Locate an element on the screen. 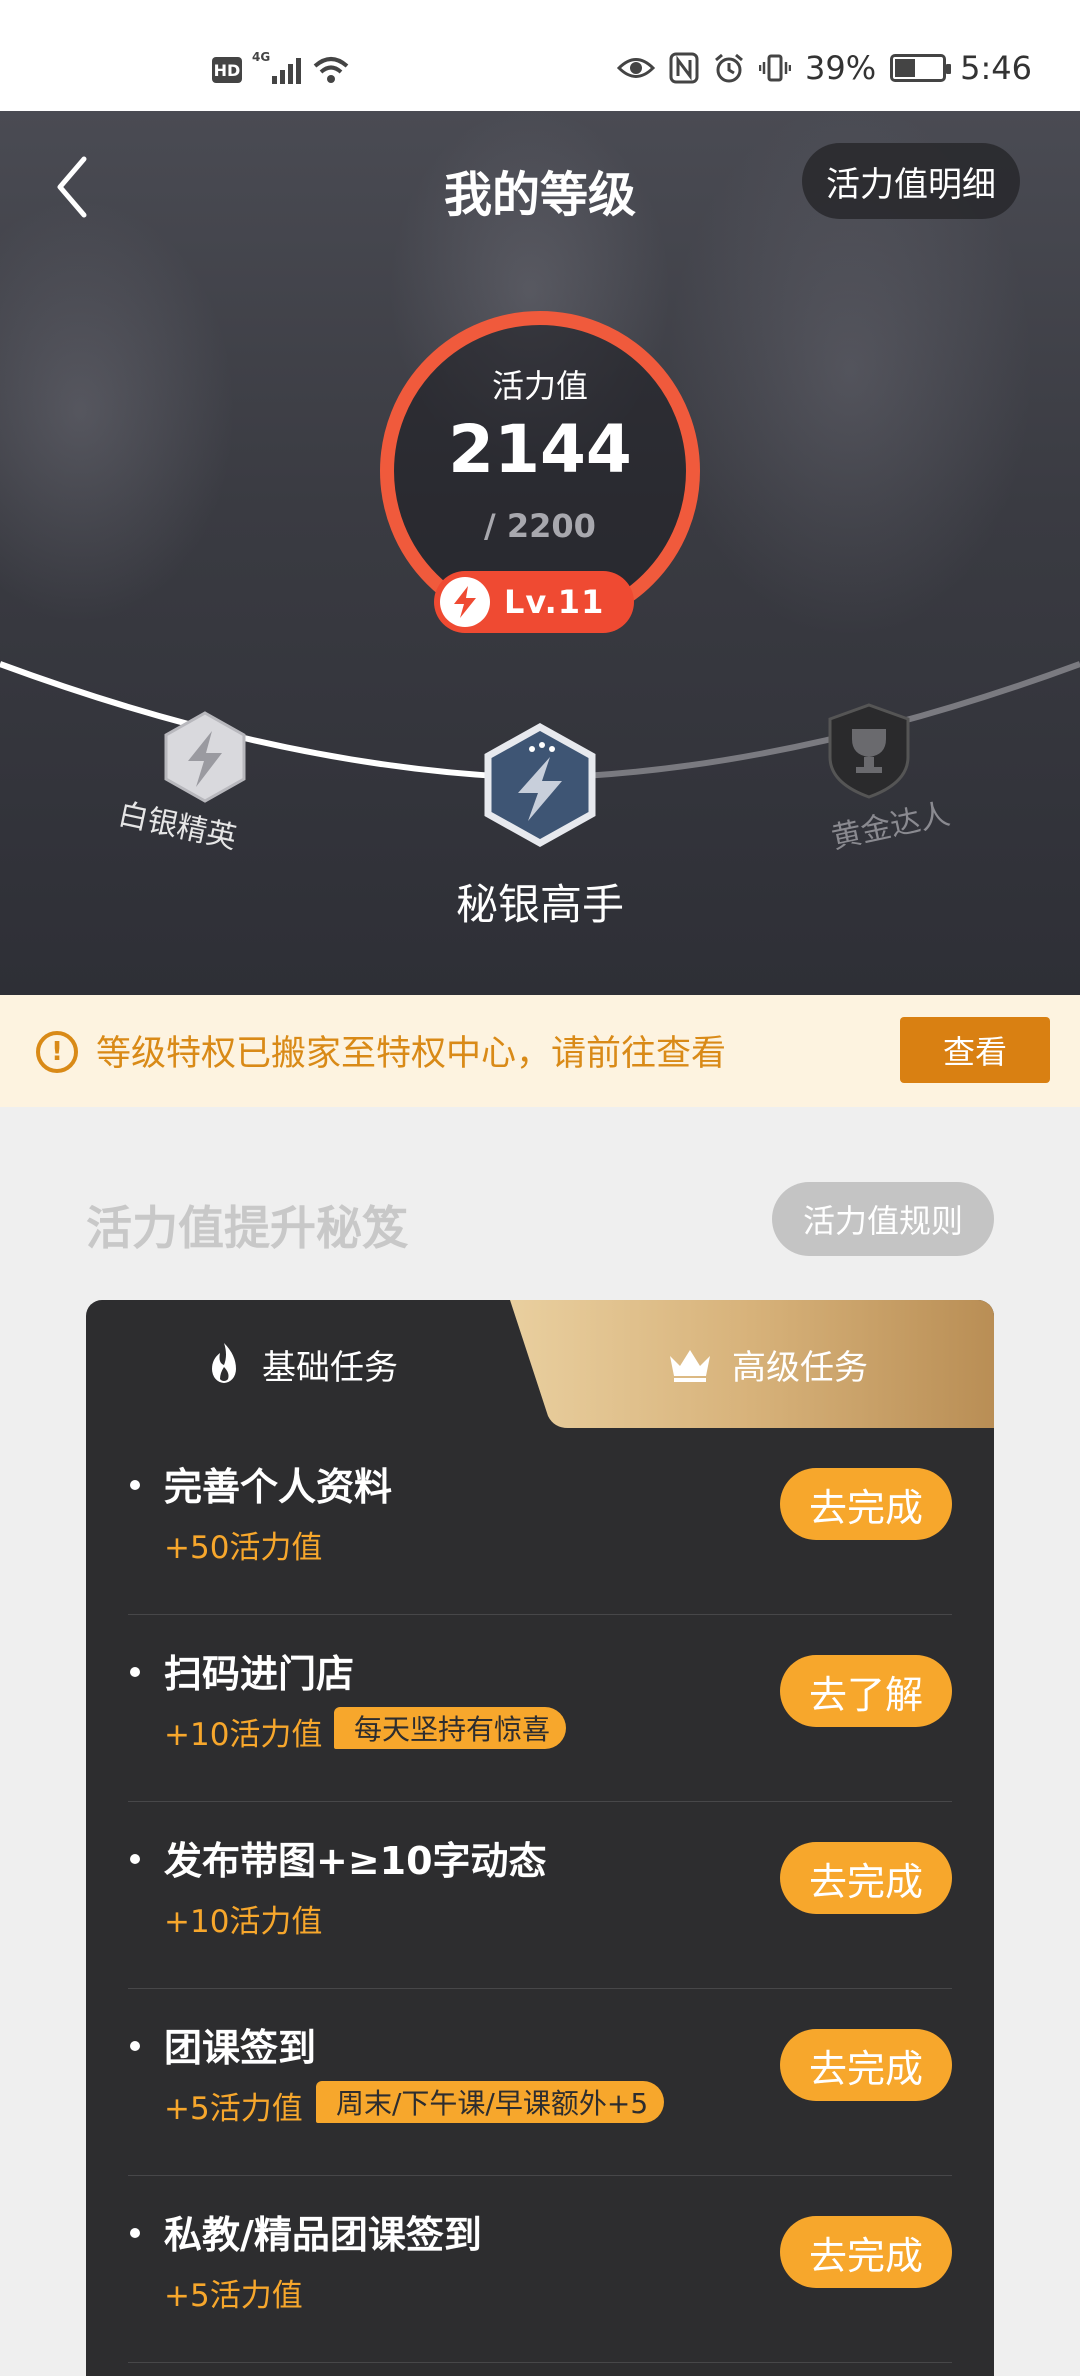 This screenshot has width=1080, height=2376. crown-icon is located at coordinates (690, 1366).